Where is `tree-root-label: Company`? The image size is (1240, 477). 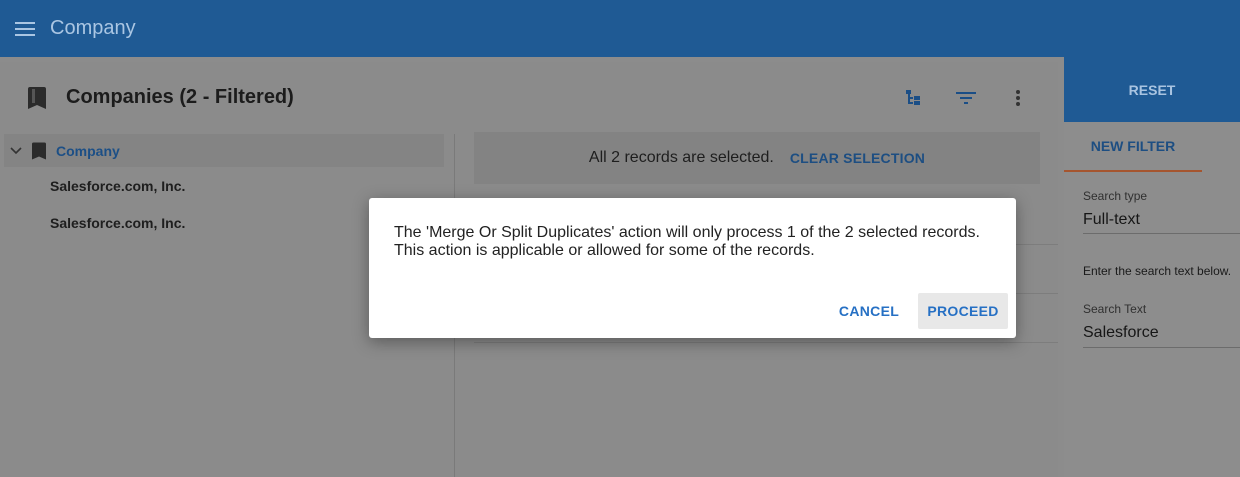
tree-root-label: Company is located at coordinates (88, 150).